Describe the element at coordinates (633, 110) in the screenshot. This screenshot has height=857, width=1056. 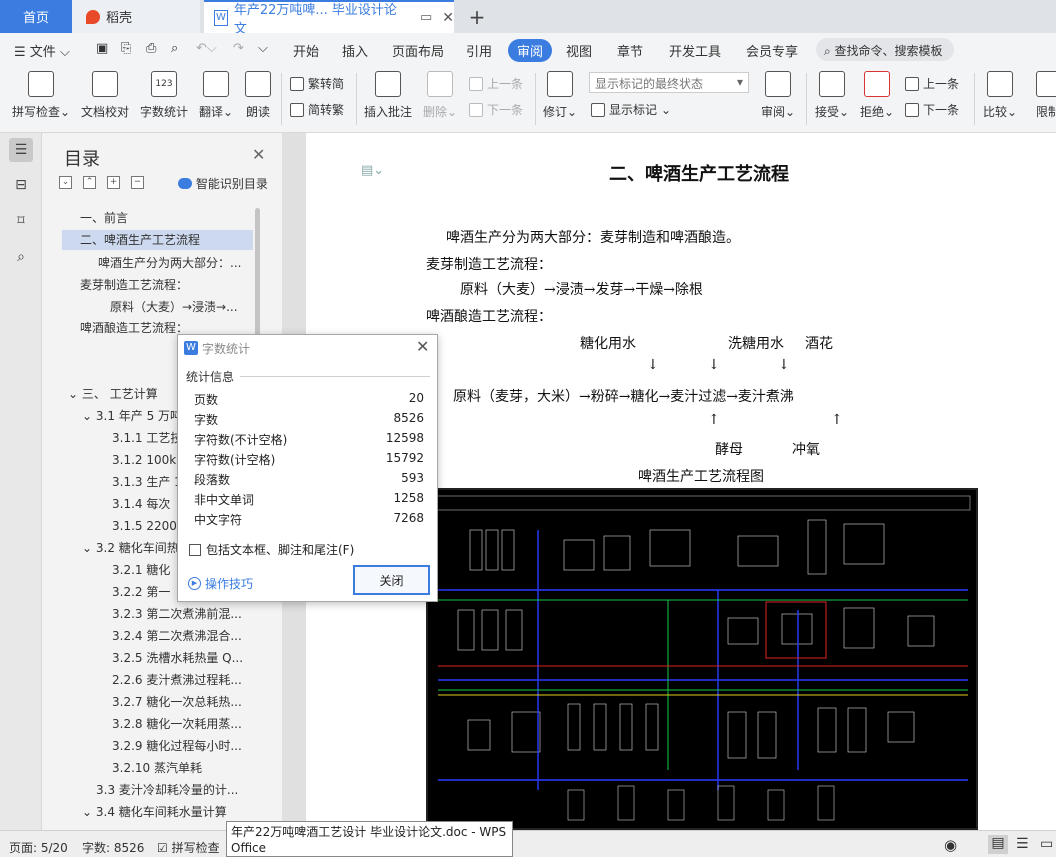
I see `show-markup-label: 显示标记` at that location.